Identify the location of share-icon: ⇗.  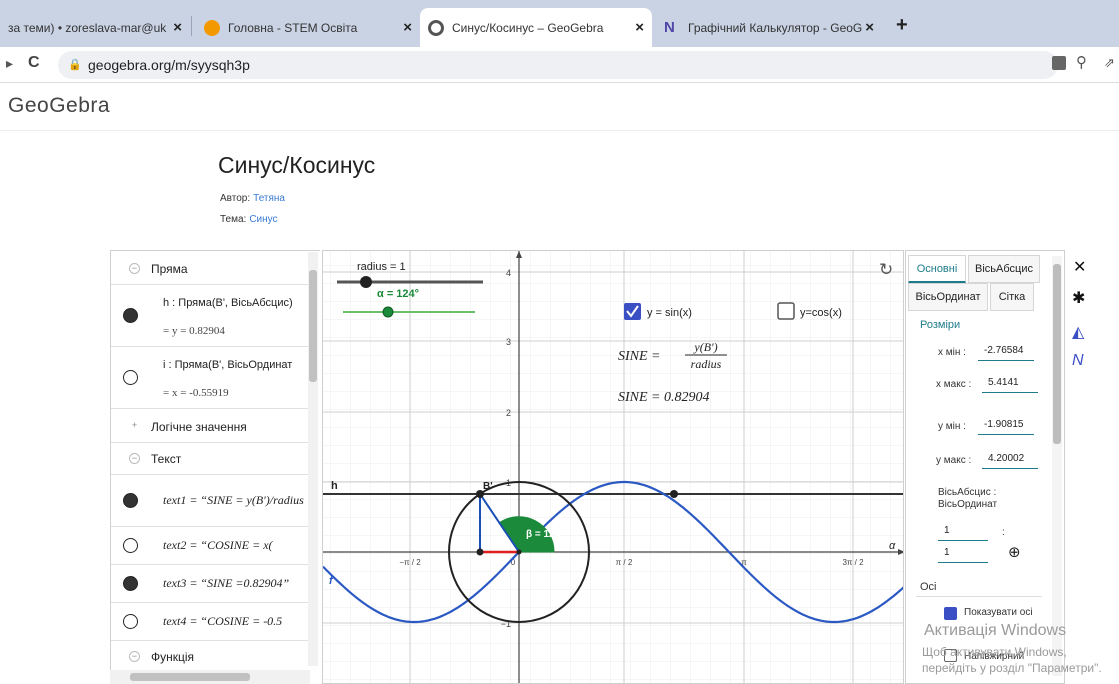
(1109, 63).